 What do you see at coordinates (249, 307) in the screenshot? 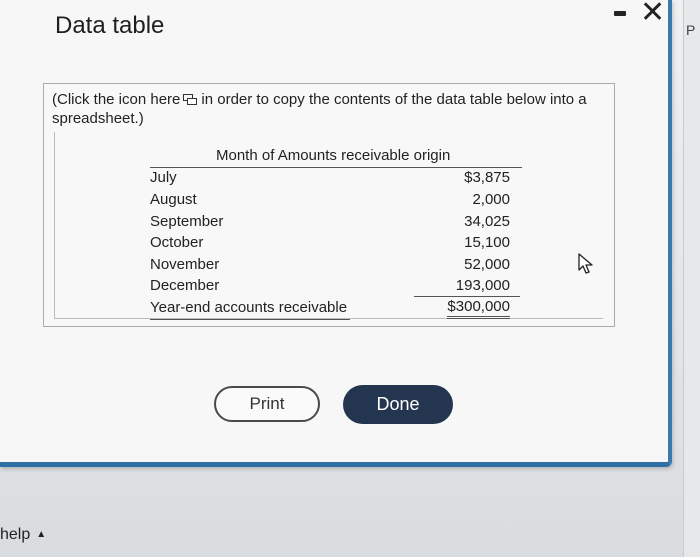
I see `total-label: Year-end accounts receivable` at bounding box center [249, 307].